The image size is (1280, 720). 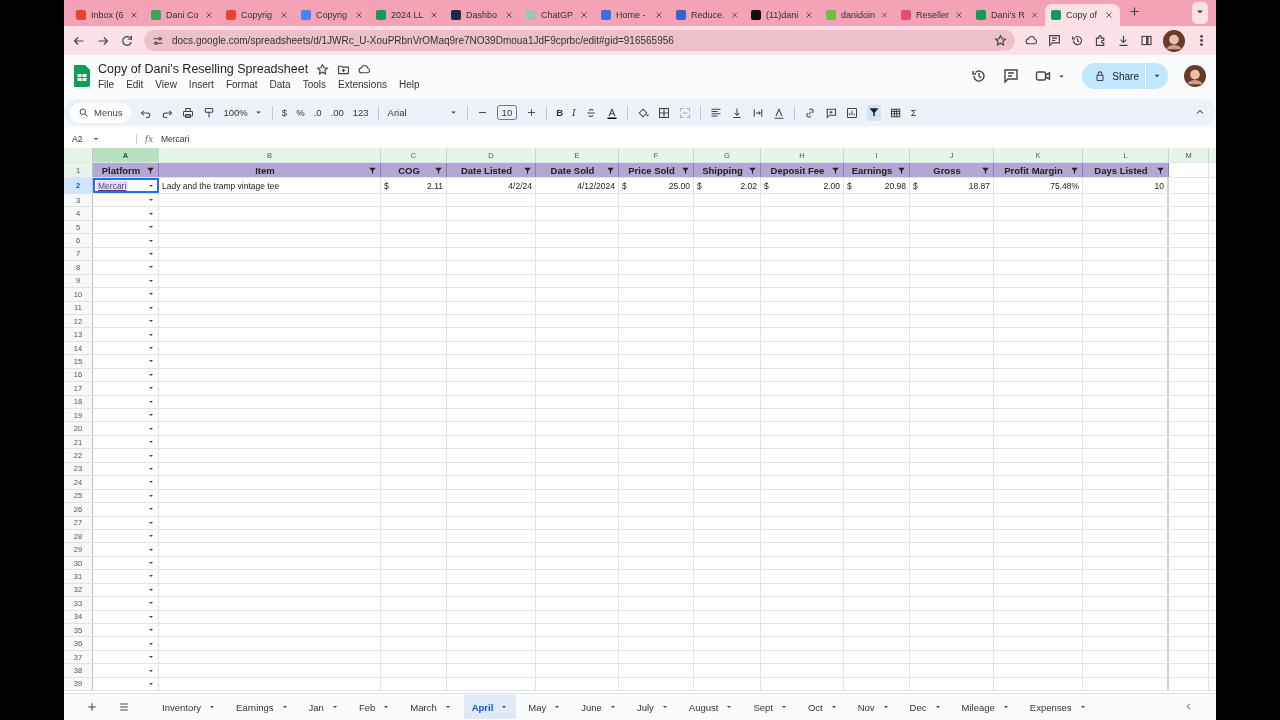 What do you see at coordinates (124, 707) in the screenshot?
I see `all-sheets-icon` at bounding box center [124, 707].